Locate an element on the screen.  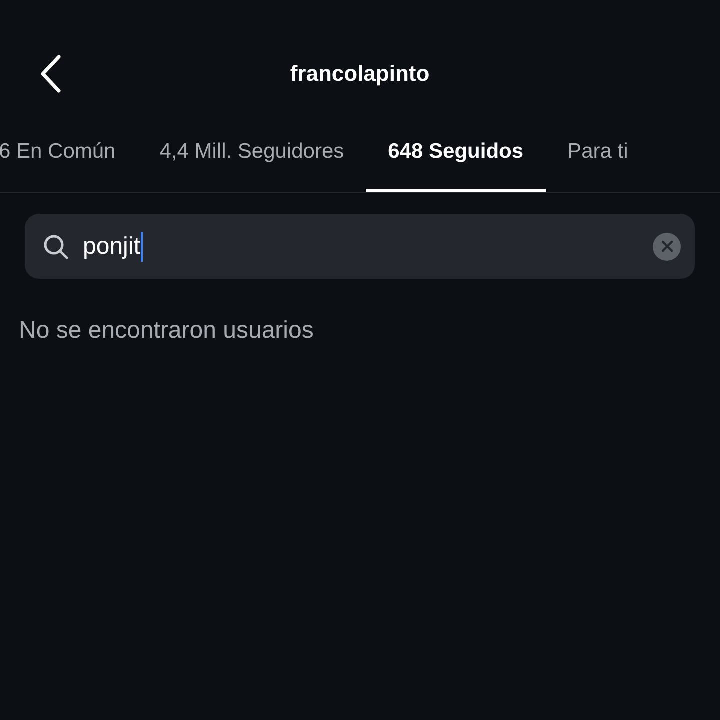
close-icon is located at coordinates (667, 246).